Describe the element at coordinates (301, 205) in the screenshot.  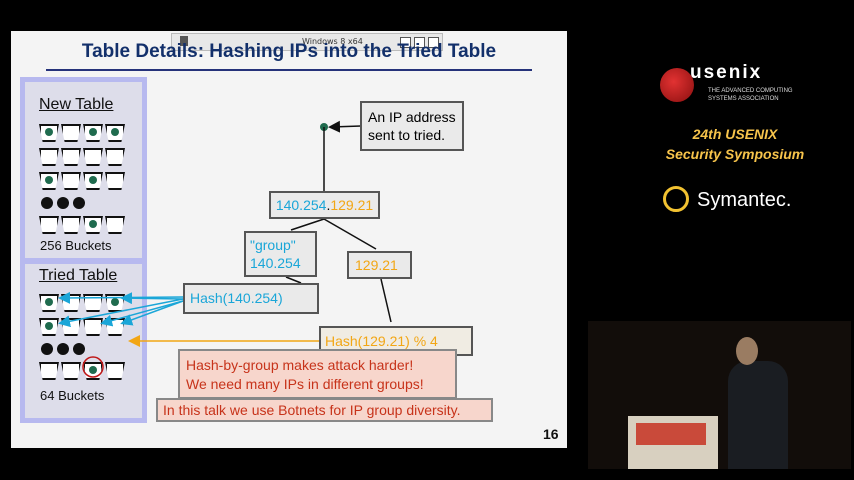
I see `ip-group-part: 140.254` at that location.